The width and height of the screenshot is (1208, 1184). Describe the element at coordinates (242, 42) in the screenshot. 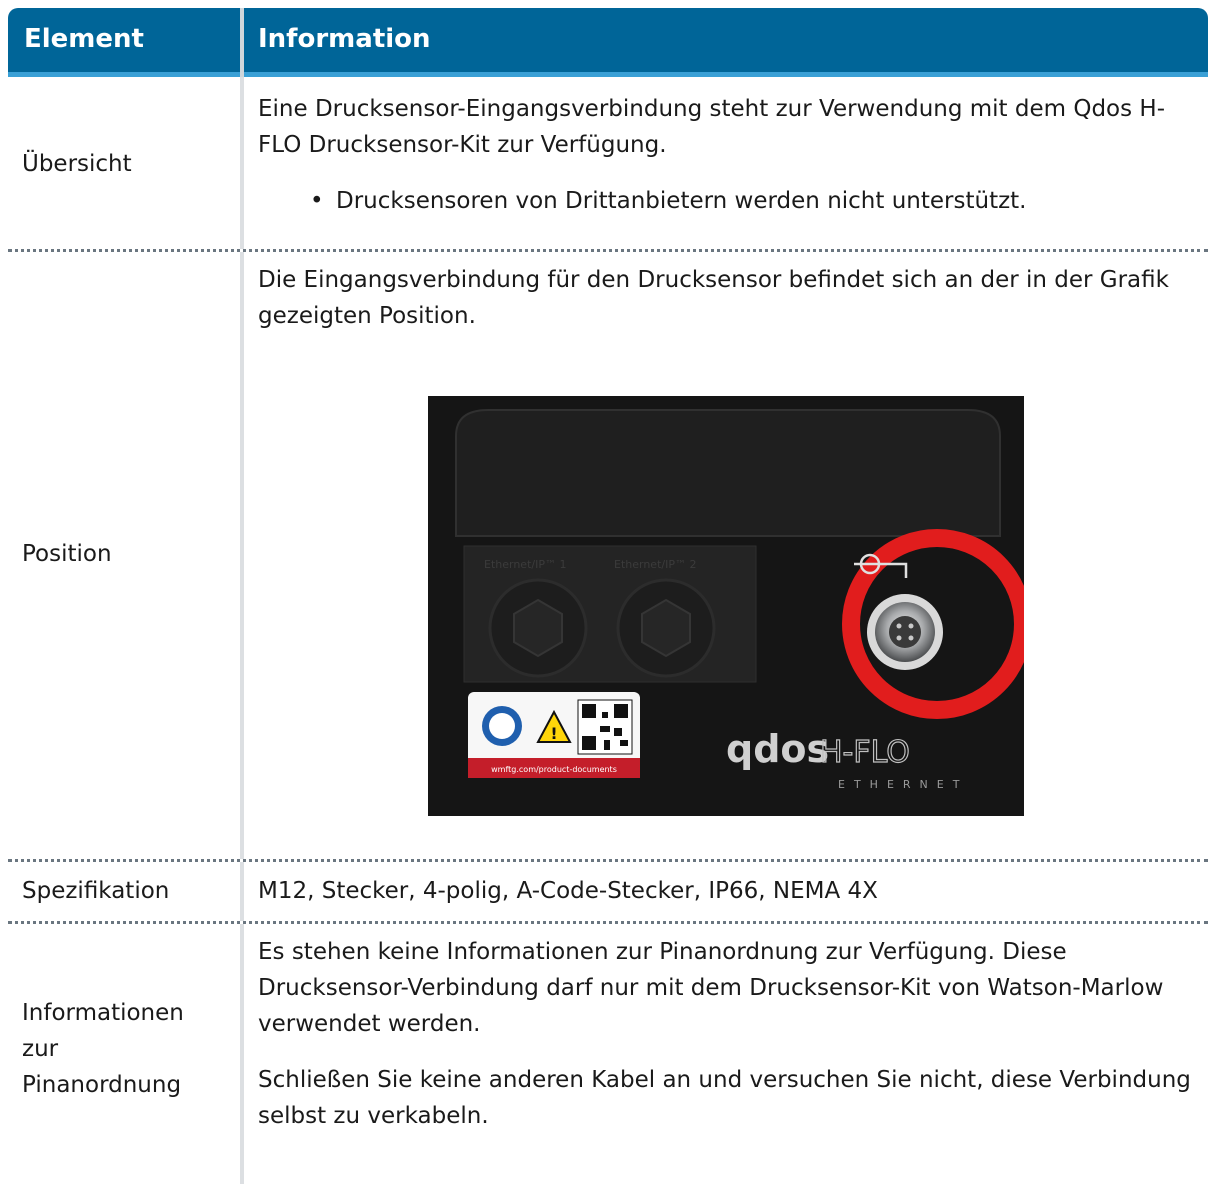

I see `header-column-divider` at that location.